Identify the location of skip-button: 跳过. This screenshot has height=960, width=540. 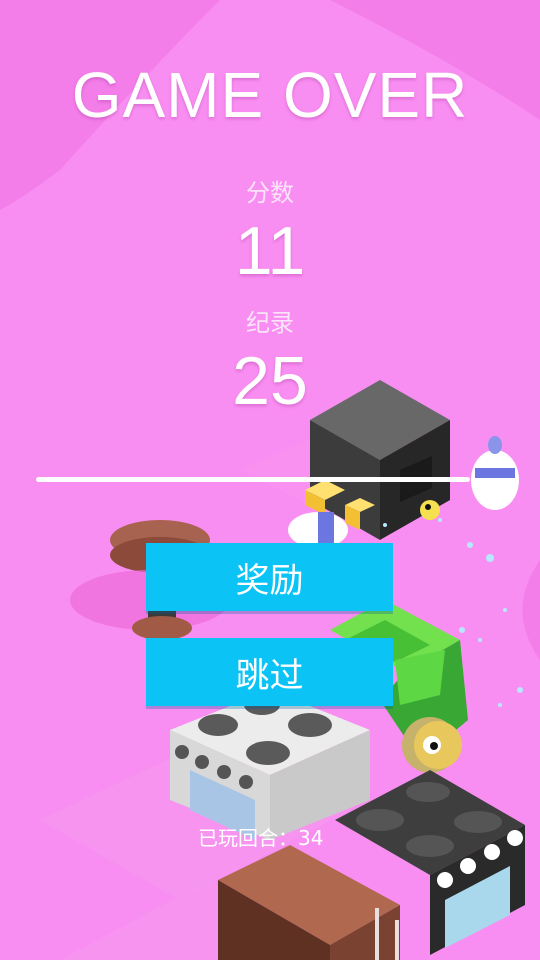
(269, 672).